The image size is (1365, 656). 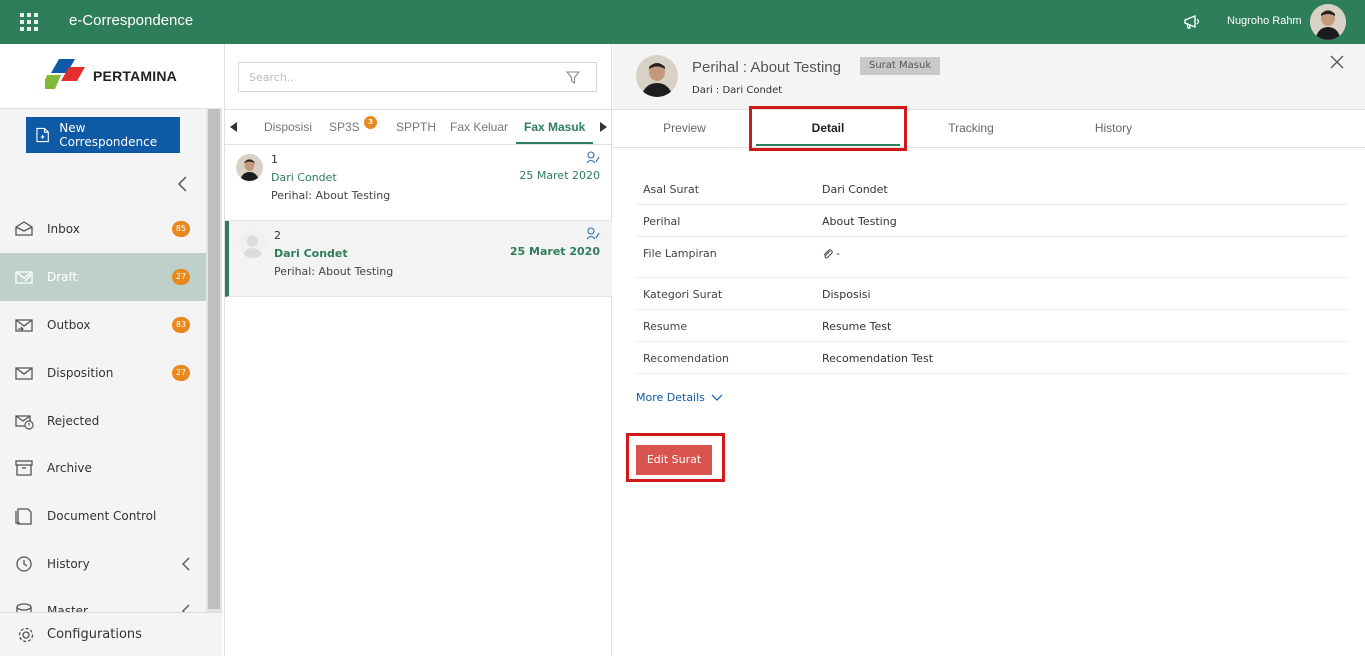 I want to click on sidebar-item-label: Disposition, so click(x=80, y=373).